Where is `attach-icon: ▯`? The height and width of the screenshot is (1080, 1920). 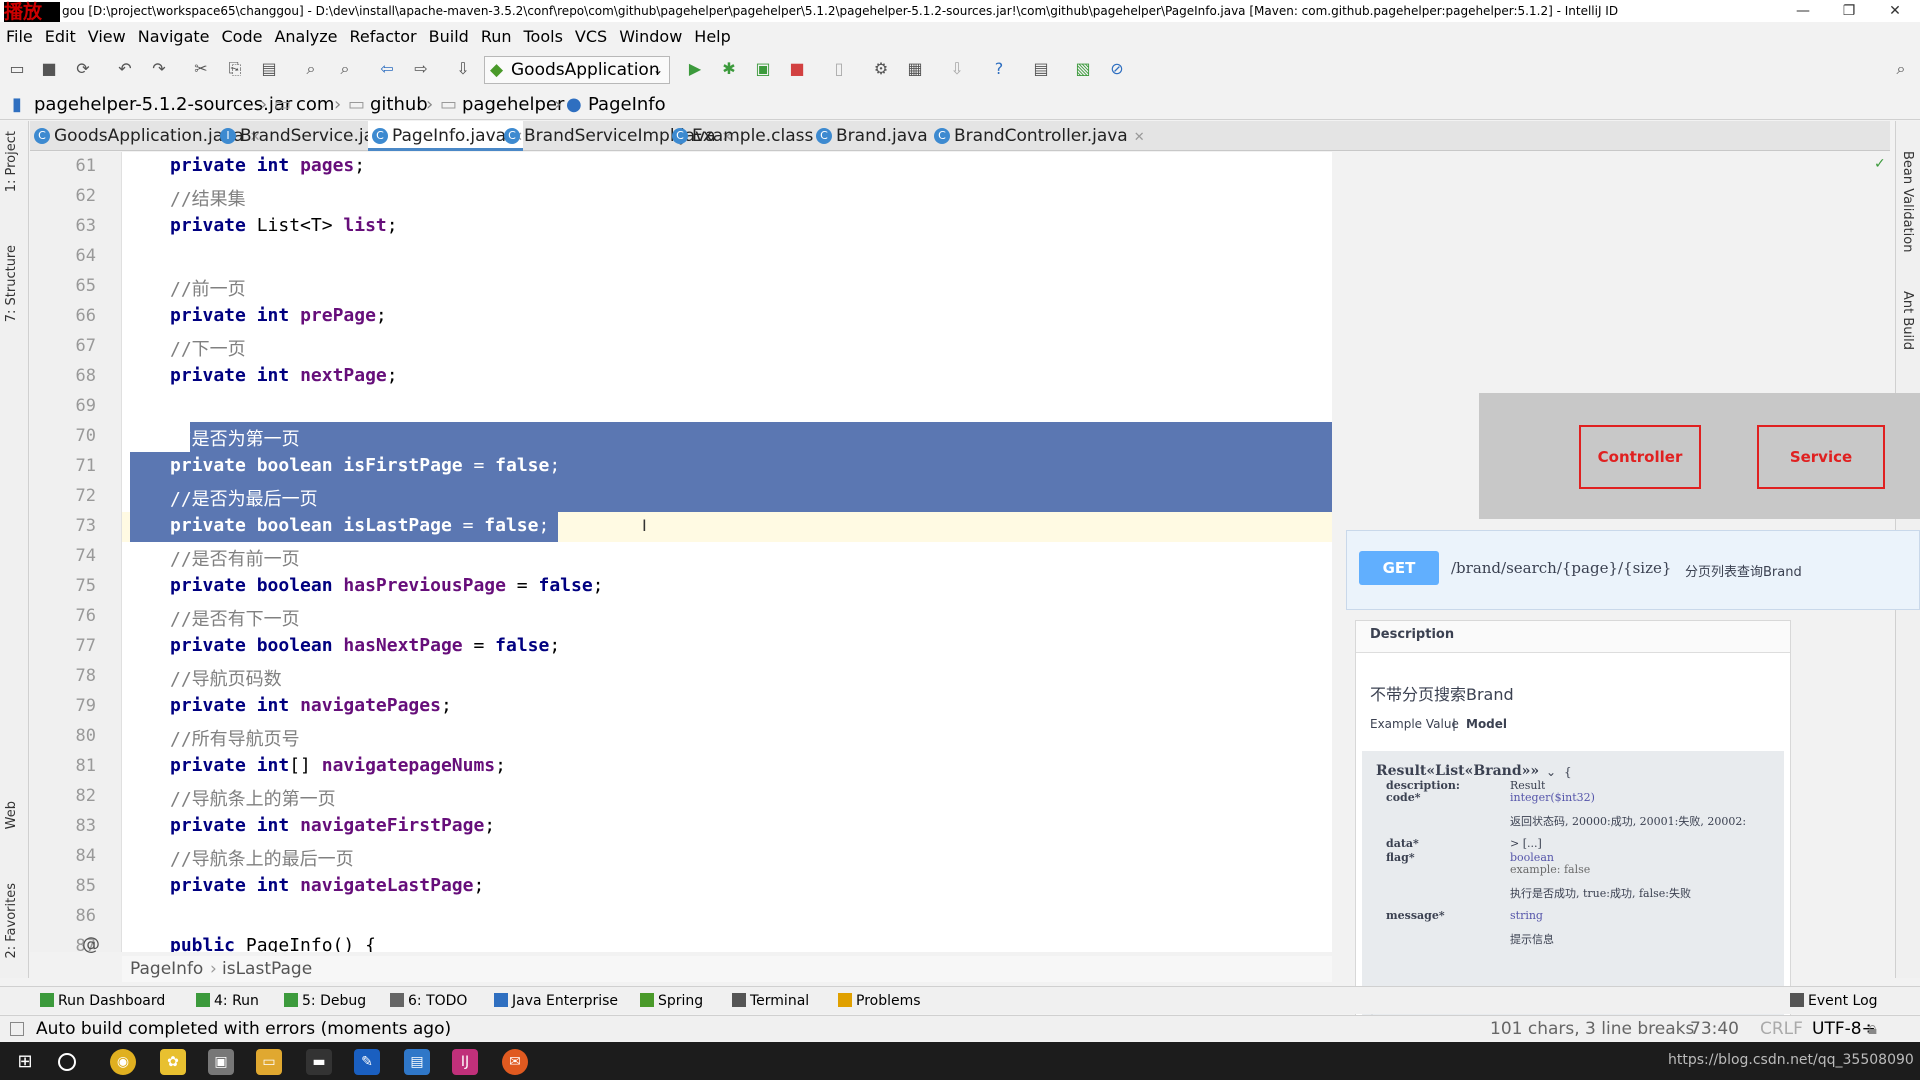
attach-icon: ▯ is located at coordinates (839, 69).